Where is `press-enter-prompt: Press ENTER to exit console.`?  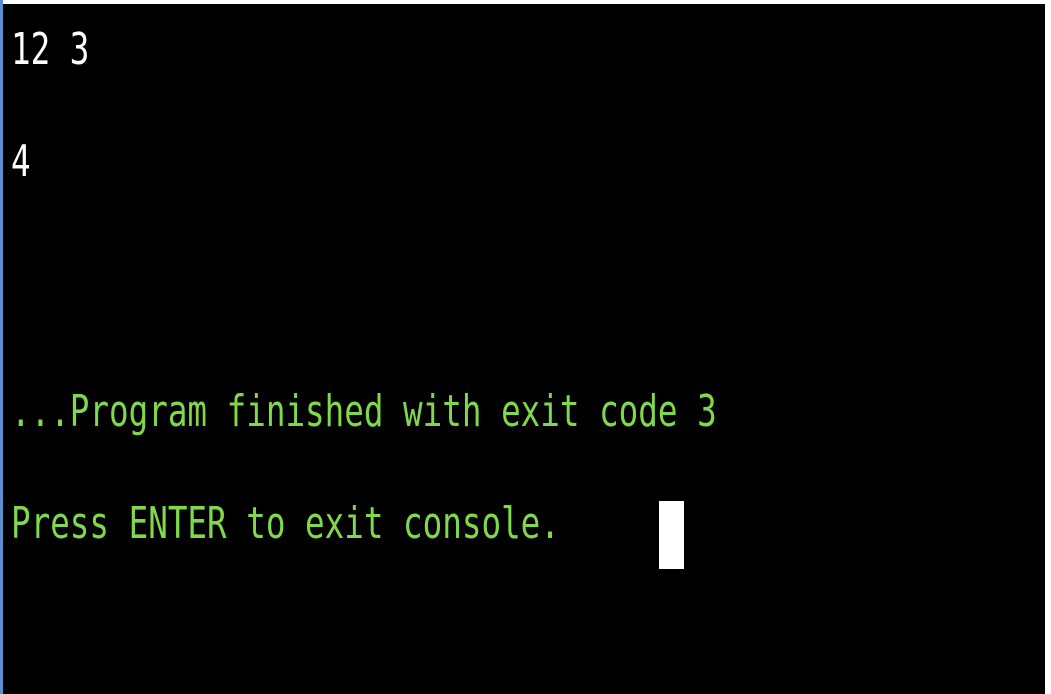
press-enter-prompt: Press ENTER to exit console. is located at coordinates (285, 523).